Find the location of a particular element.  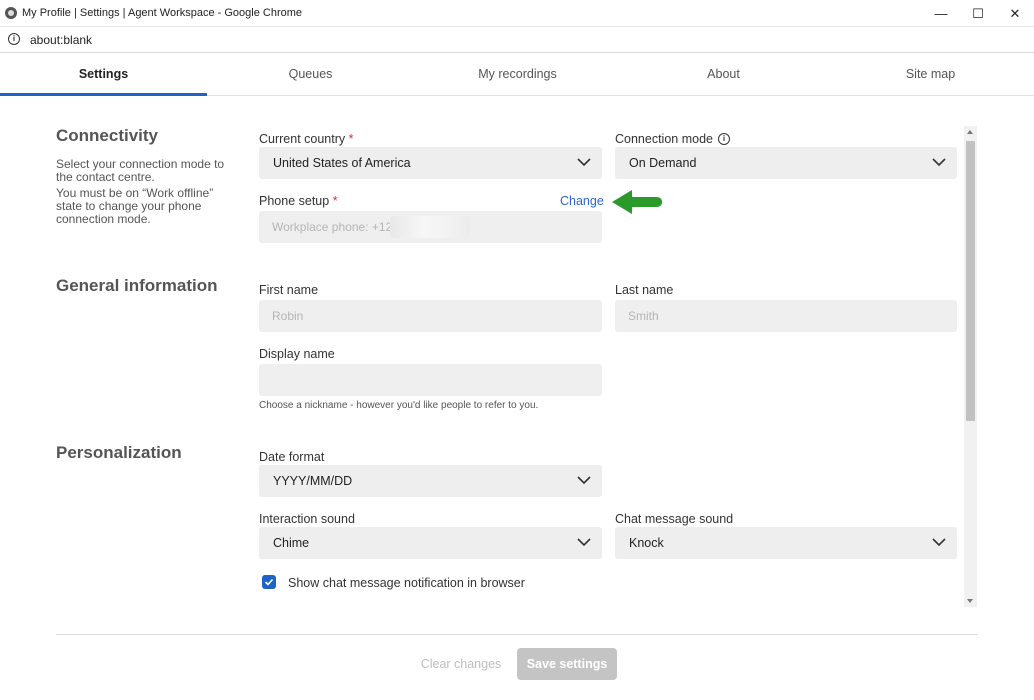

interaction-sound-select: Chime is located at coordinates (430, 543).